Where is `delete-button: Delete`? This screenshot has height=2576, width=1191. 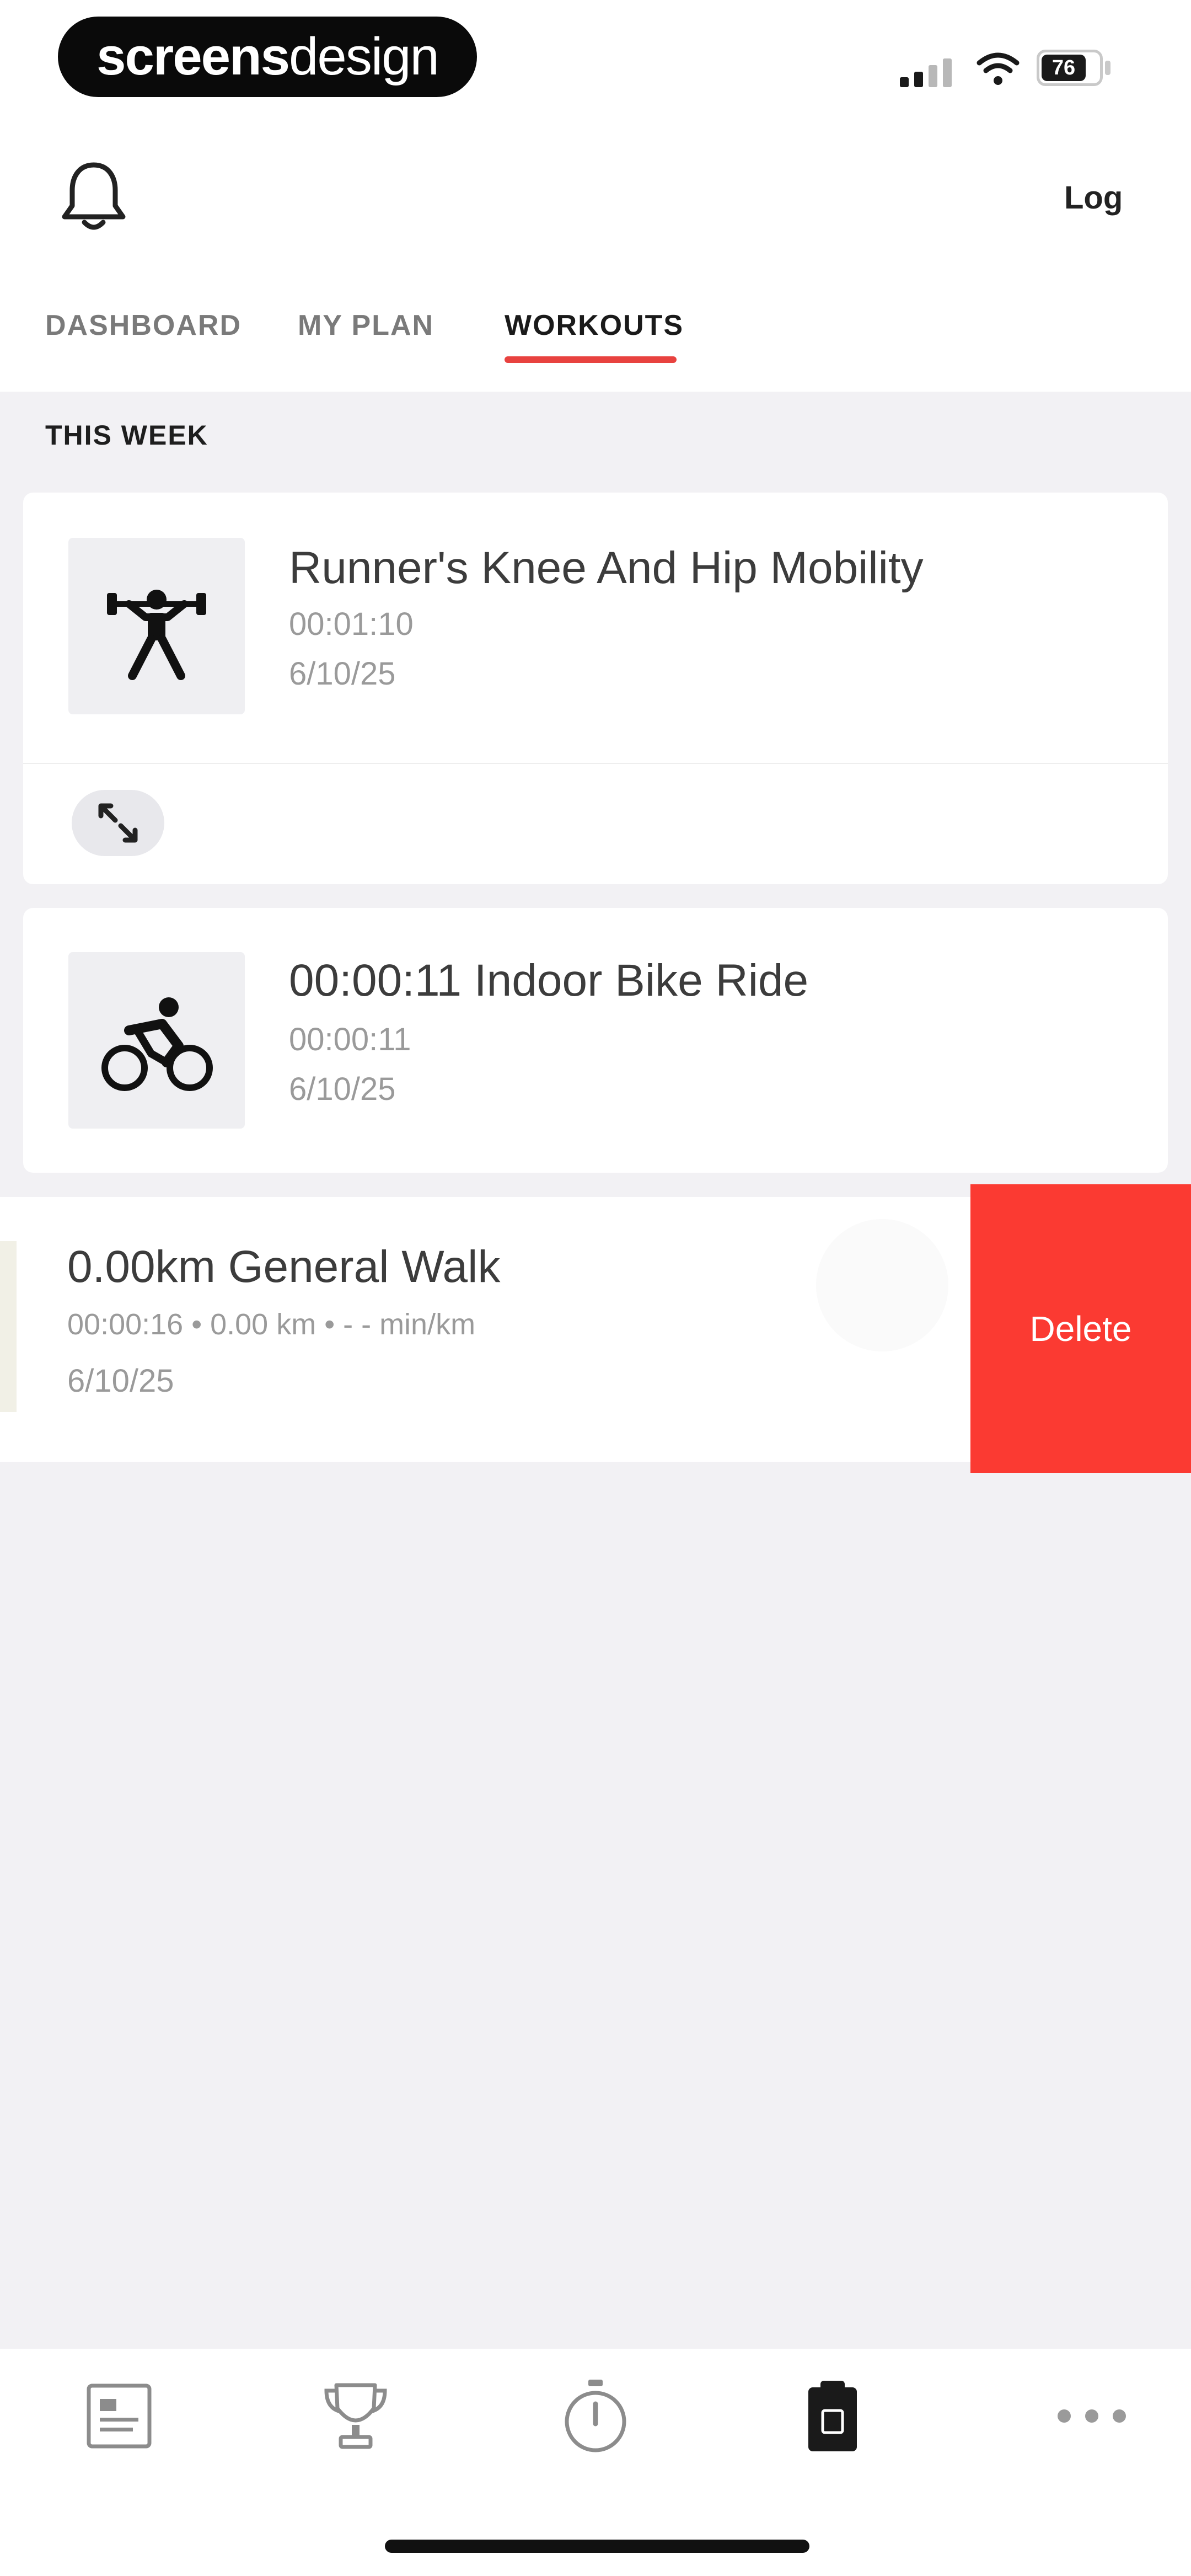
delete-button: Delete is located at coordinates (1080, 1328).